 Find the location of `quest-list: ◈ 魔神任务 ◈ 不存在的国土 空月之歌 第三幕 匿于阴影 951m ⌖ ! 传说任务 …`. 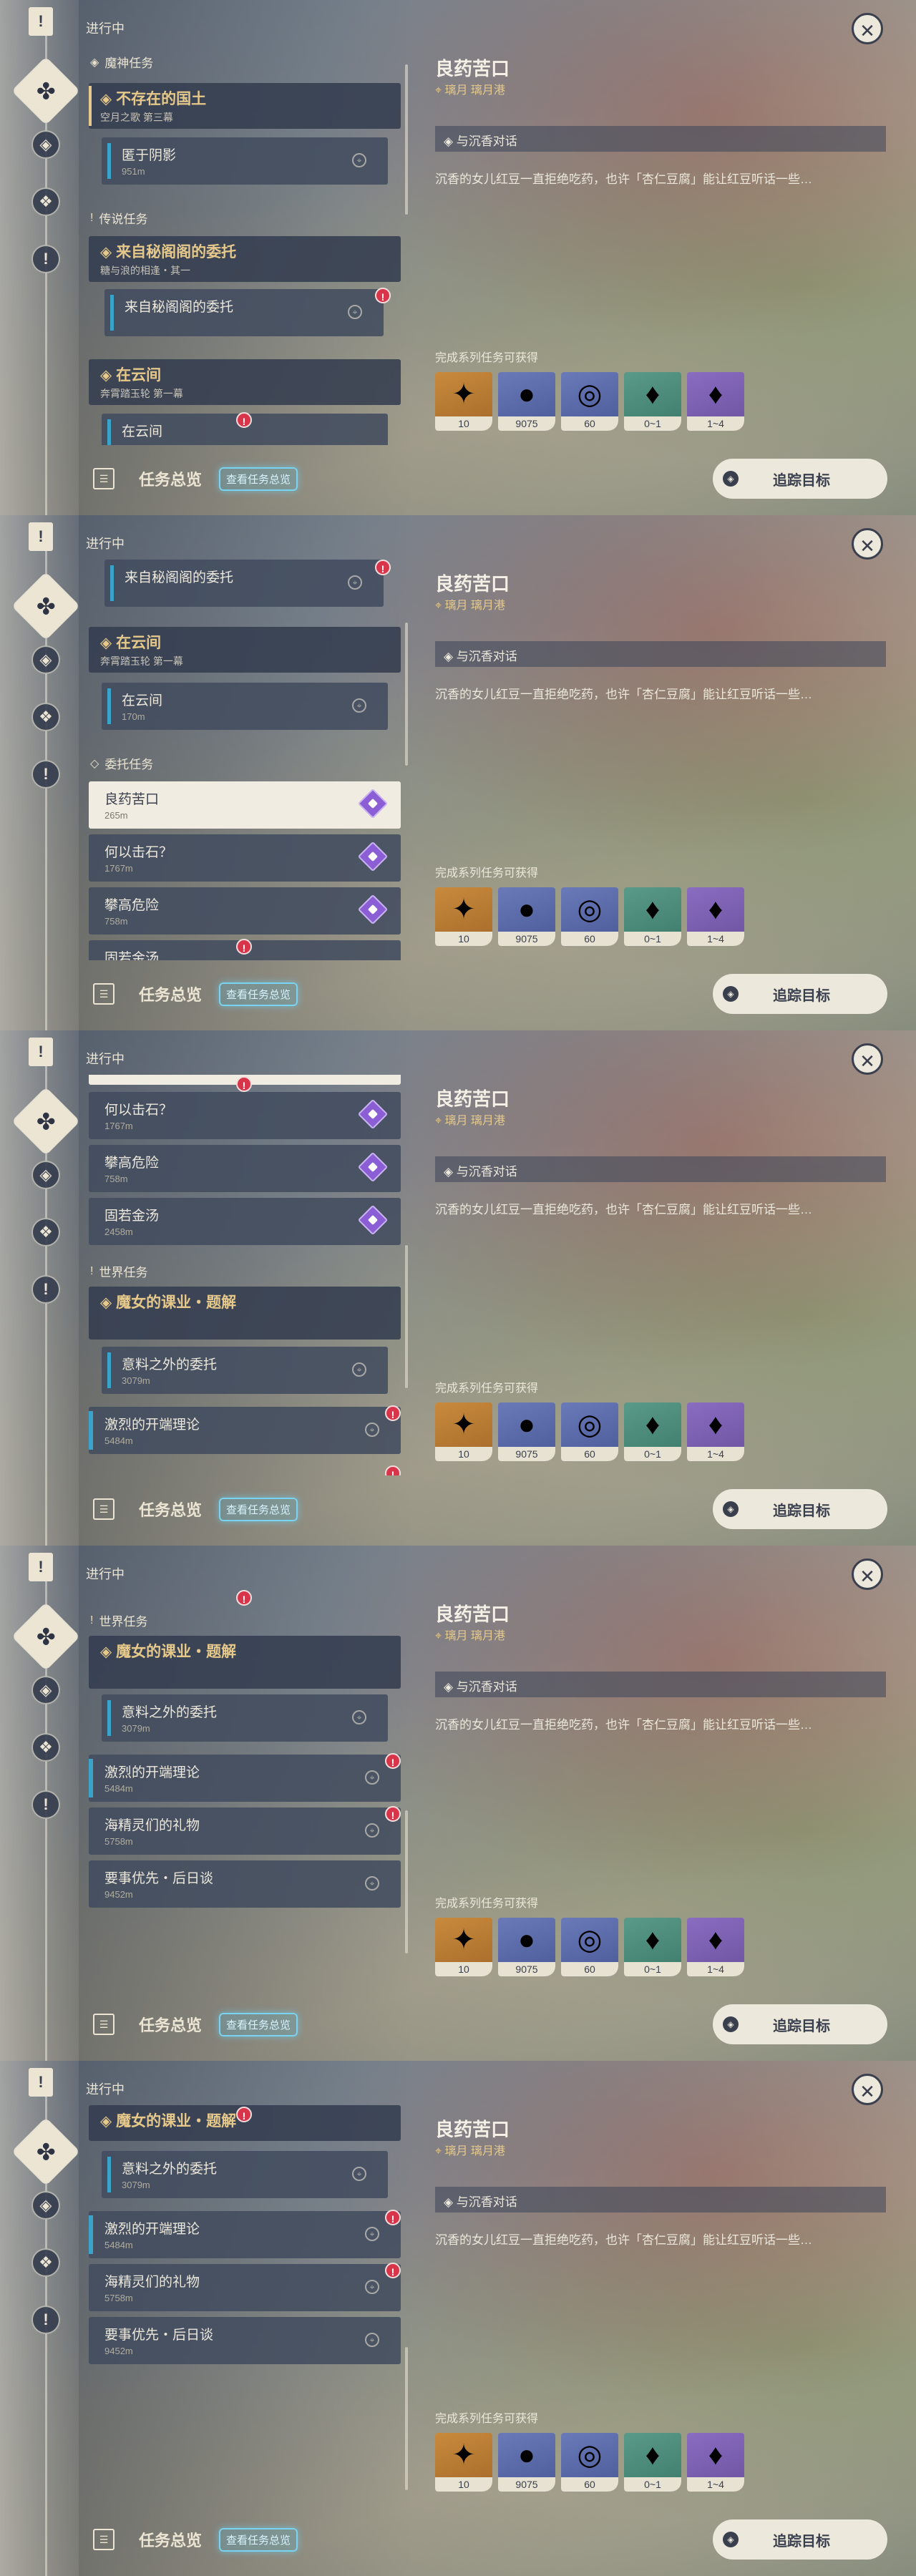

quest-list: ◈ 魔神任务 ◈ 不存在的国土 空月之歌 第三幕 匿于阴影 951m ⌖ ! 传说任务 … is located at coordinates (244, 244).